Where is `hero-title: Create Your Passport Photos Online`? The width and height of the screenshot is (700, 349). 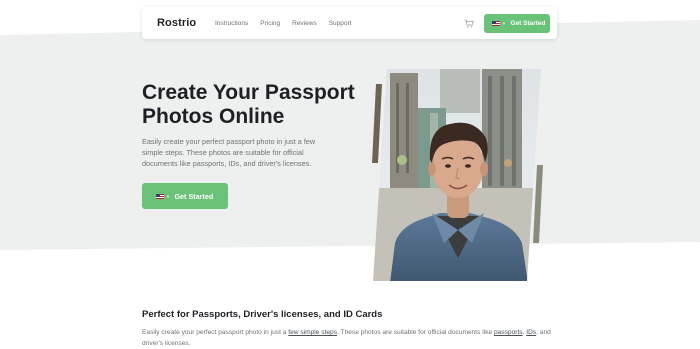
hero-title: Create Your Passport Photos Online is located at coordinates (248, 104).